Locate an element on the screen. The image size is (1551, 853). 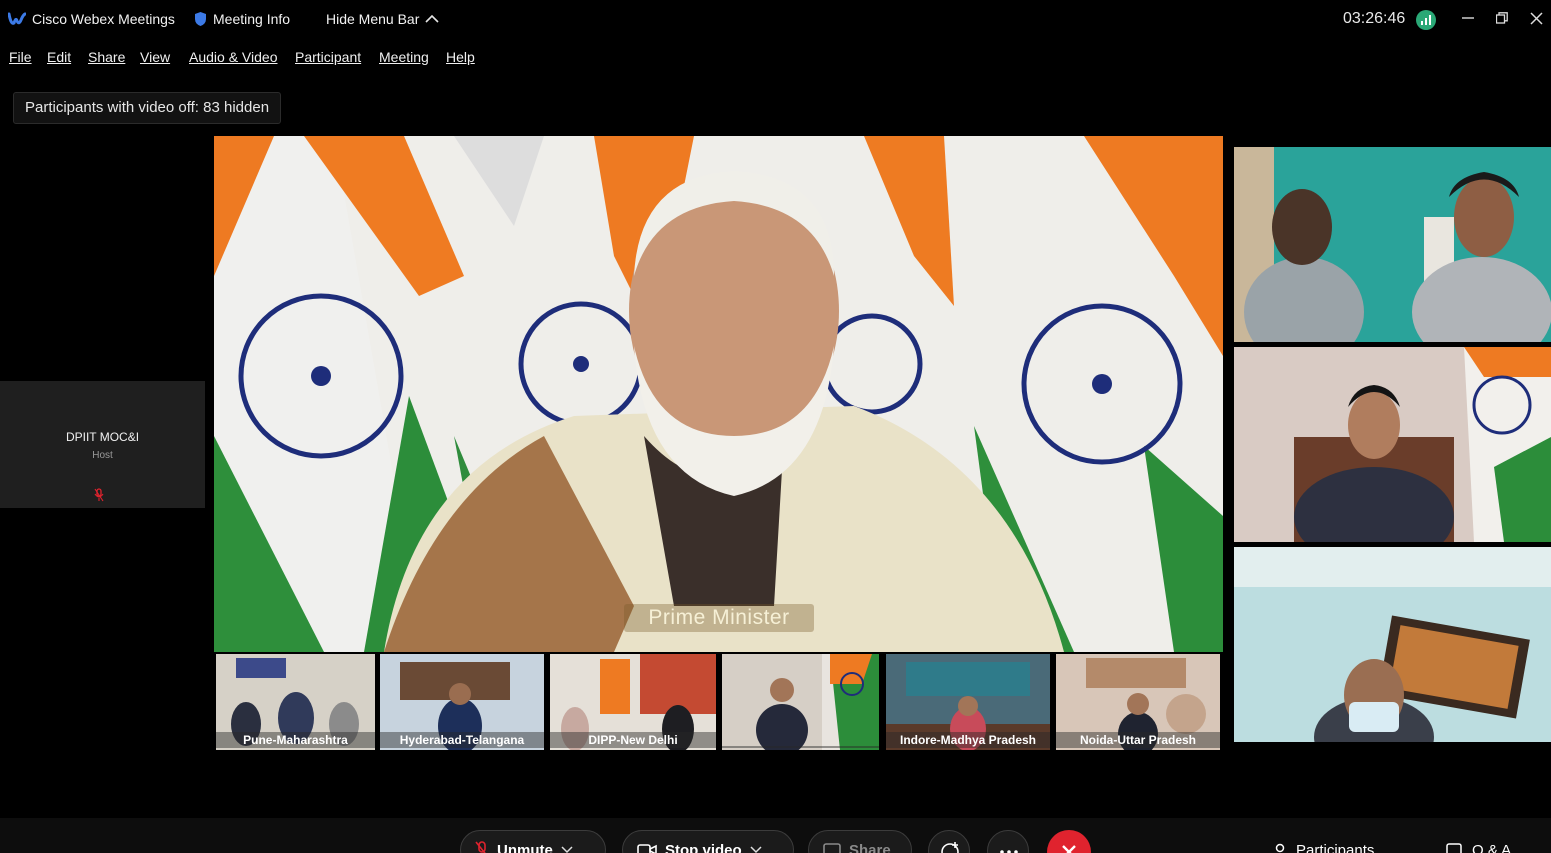
menu-audio-video: Audio & Video is located at coordinates (233, 57).